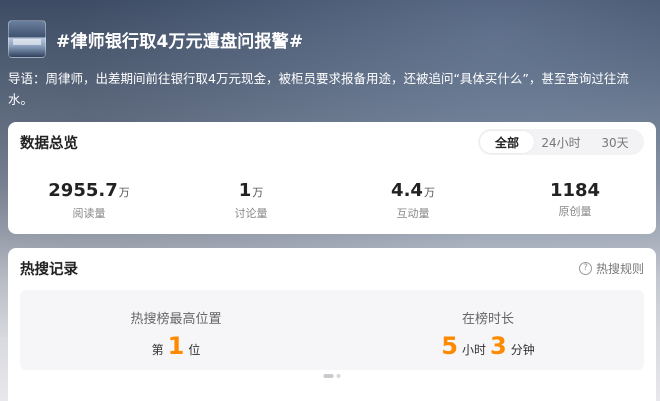  What do you see at coordinates (332, 142) in the screenshot?
I see `overview-header: 数据总览 全部 24小时 30天` at bounding box center [332, 142].